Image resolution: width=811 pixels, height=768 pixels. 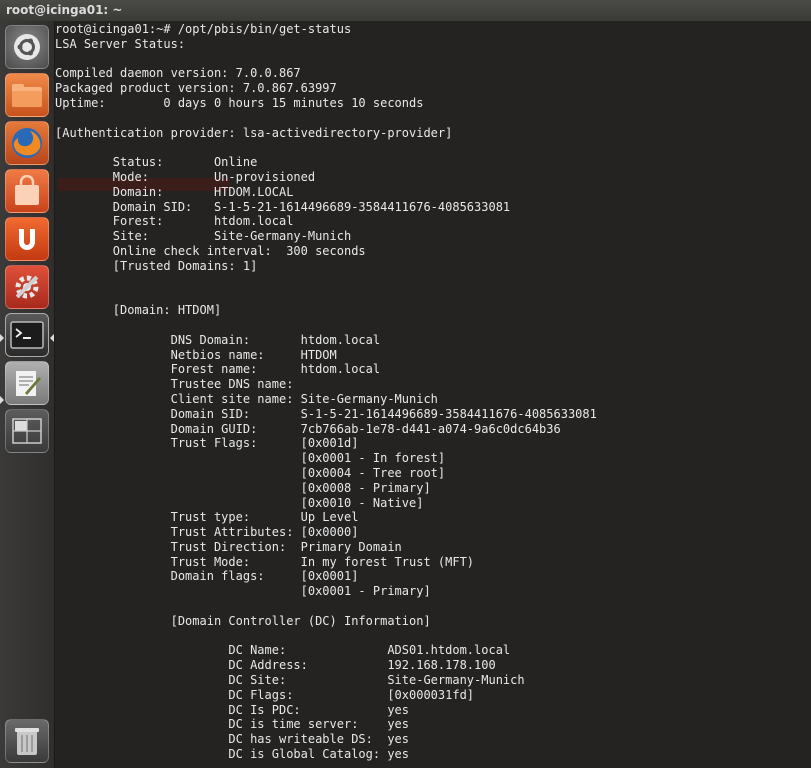 What do you see at coordinates (275, 665) in the screenshot?
I see `terminal-line: DC Address: 192.168.178.100` at bounding box center [275, 665].